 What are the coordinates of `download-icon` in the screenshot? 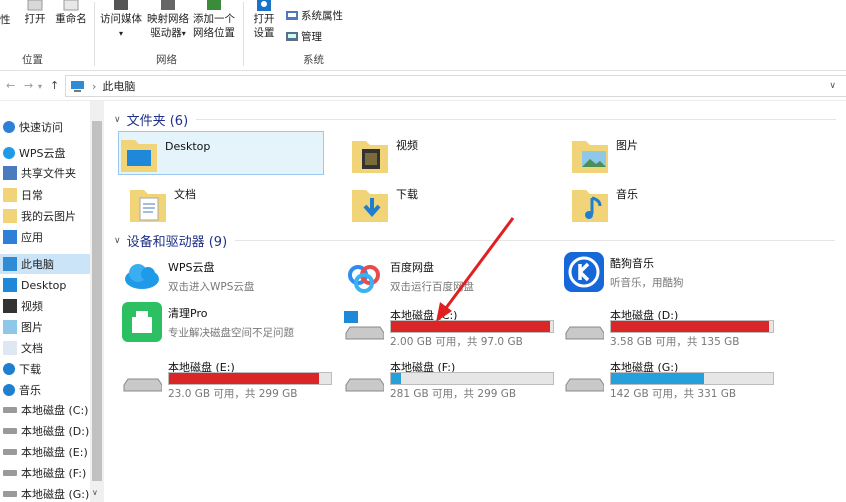 It's located at (9, 369).